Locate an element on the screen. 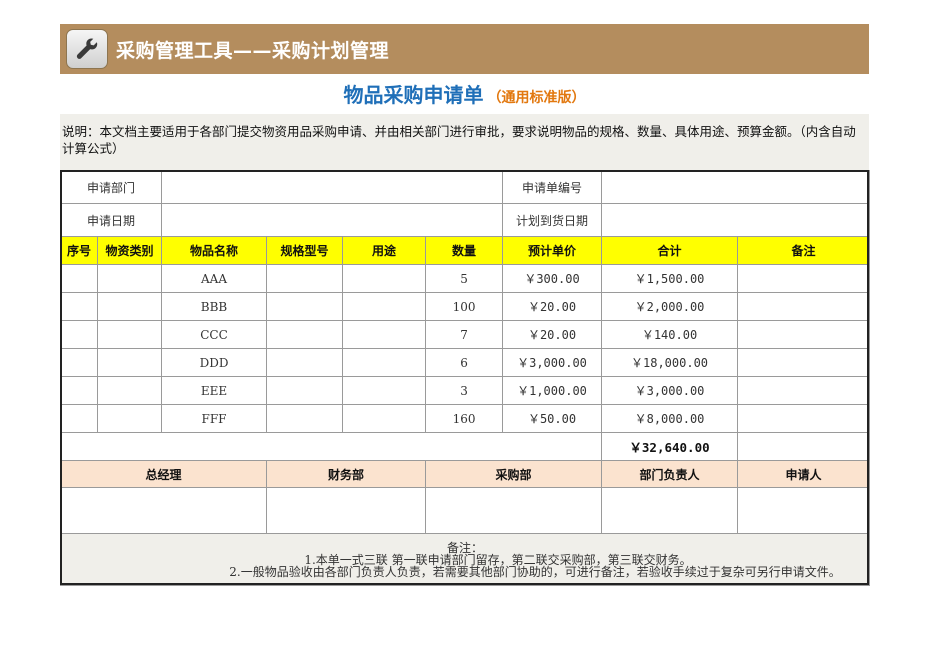  cell-name: BBB is located at coordinates (214, 306).